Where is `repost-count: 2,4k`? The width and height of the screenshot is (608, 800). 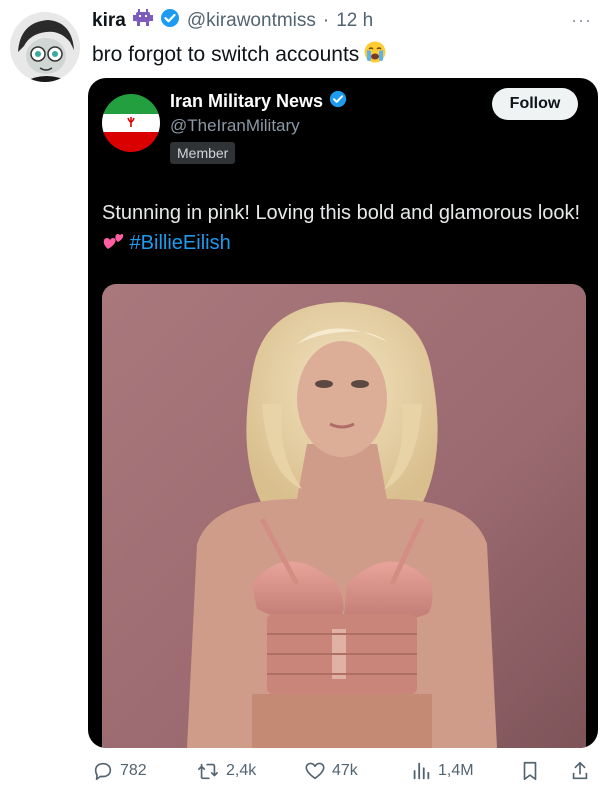
repost-count: 2,4k is located at coordinates (241, 770).